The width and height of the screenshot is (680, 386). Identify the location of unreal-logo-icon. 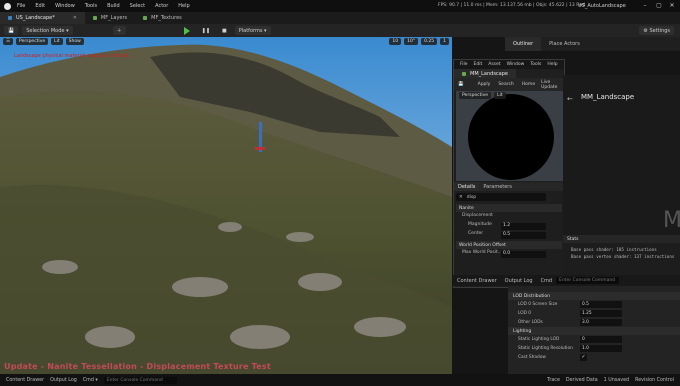
(7, 6).